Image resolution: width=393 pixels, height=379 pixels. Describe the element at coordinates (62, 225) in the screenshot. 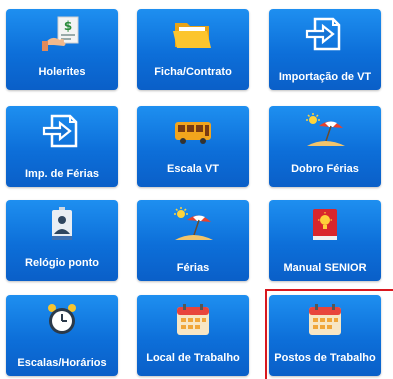

I see `timeclock-icon` at that location.